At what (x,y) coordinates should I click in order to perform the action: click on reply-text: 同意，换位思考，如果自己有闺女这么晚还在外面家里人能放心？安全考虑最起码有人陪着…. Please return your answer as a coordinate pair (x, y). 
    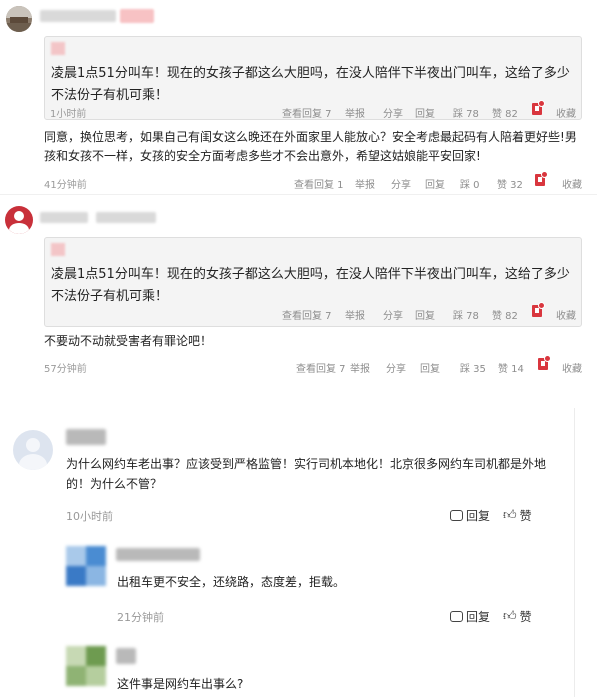
    Looking at the image, I should click on (310, 146).